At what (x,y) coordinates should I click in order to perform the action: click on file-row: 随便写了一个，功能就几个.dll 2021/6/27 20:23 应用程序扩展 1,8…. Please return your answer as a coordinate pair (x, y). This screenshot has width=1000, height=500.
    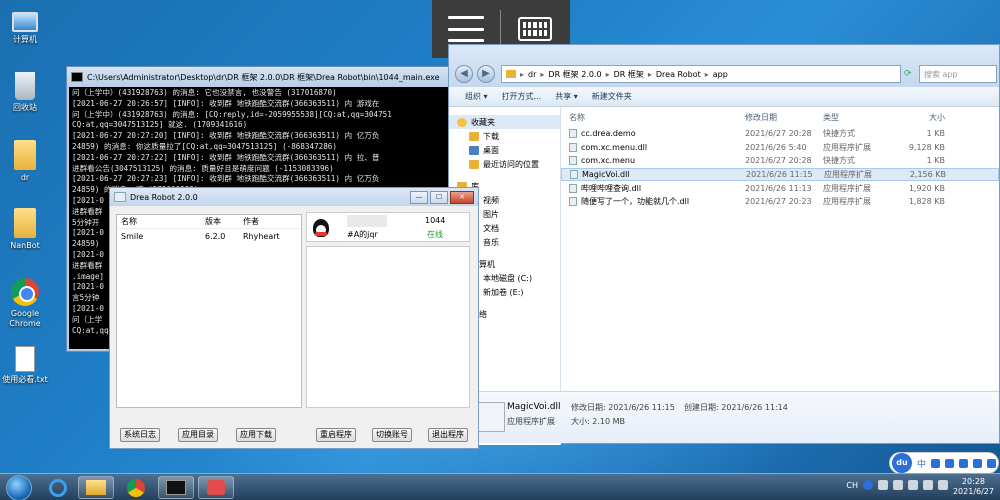
    Looking at the image, I should click on (780, 202).